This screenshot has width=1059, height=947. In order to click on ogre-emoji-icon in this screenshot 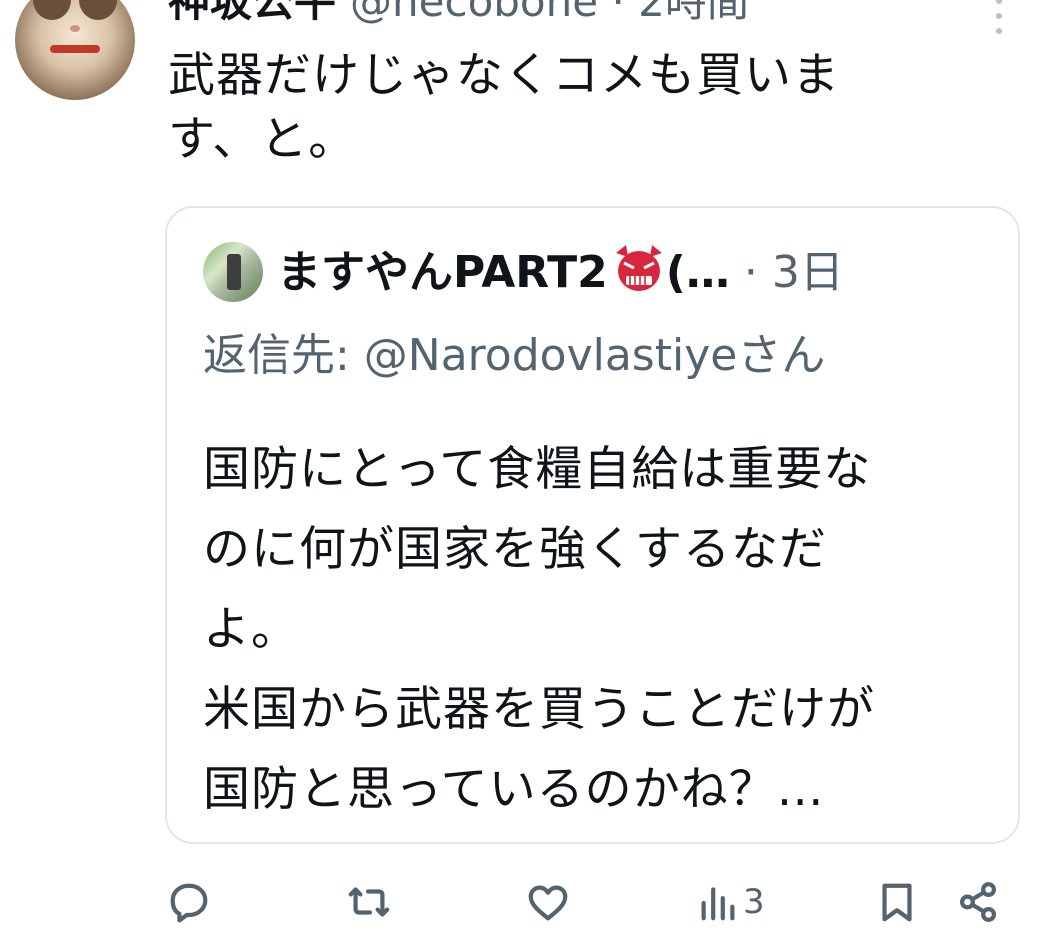, I will do `click(638, 268)`.